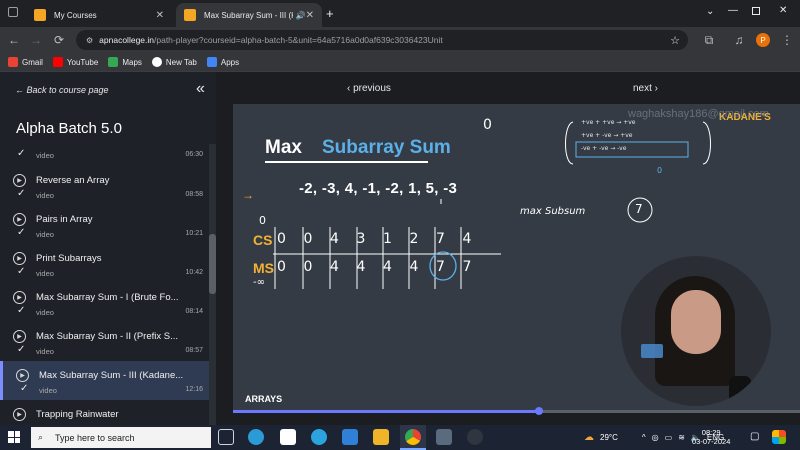  Describe the element at coordinates (475, 437) in the screenshot. I see `github-icon` at that location.